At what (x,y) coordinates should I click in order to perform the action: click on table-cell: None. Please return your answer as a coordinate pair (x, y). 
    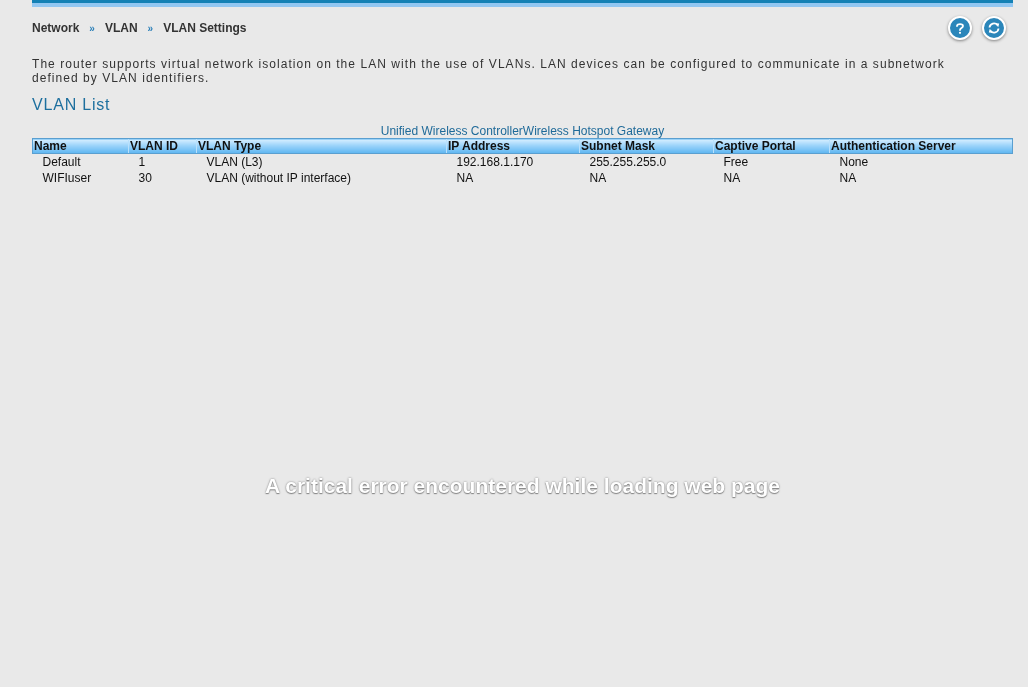
    Looking at the image, I should click on (854, 162).